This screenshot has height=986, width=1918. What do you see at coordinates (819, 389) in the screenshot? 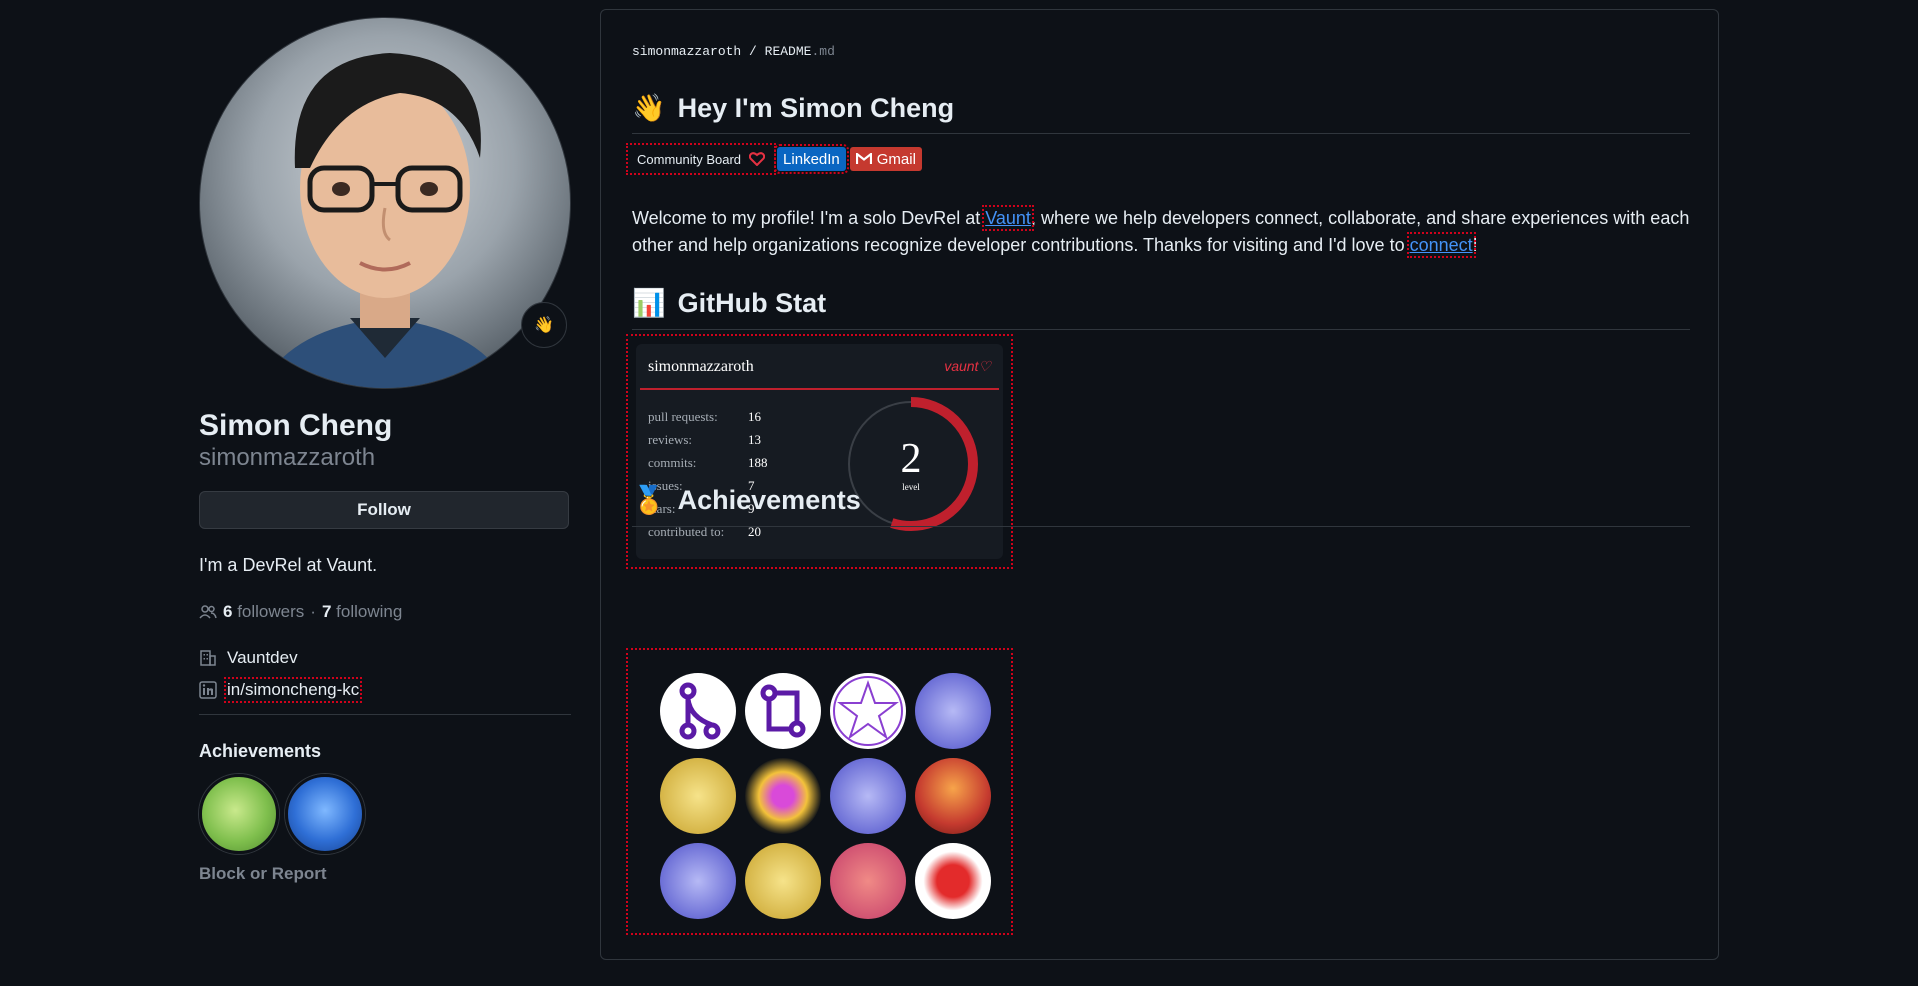
I see `stat-card-divider` at bounding box center [819, 389].